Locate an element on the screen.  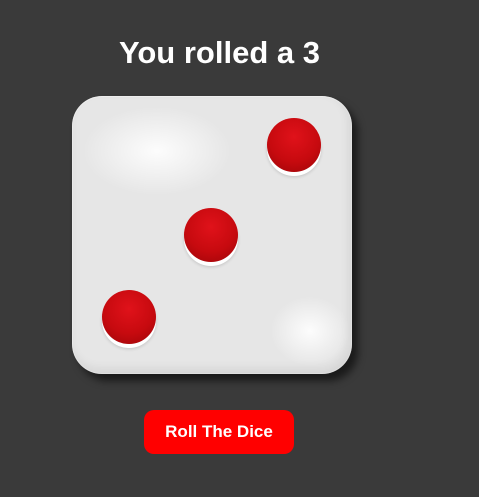
pip-center is located at coordinates (211, 235).